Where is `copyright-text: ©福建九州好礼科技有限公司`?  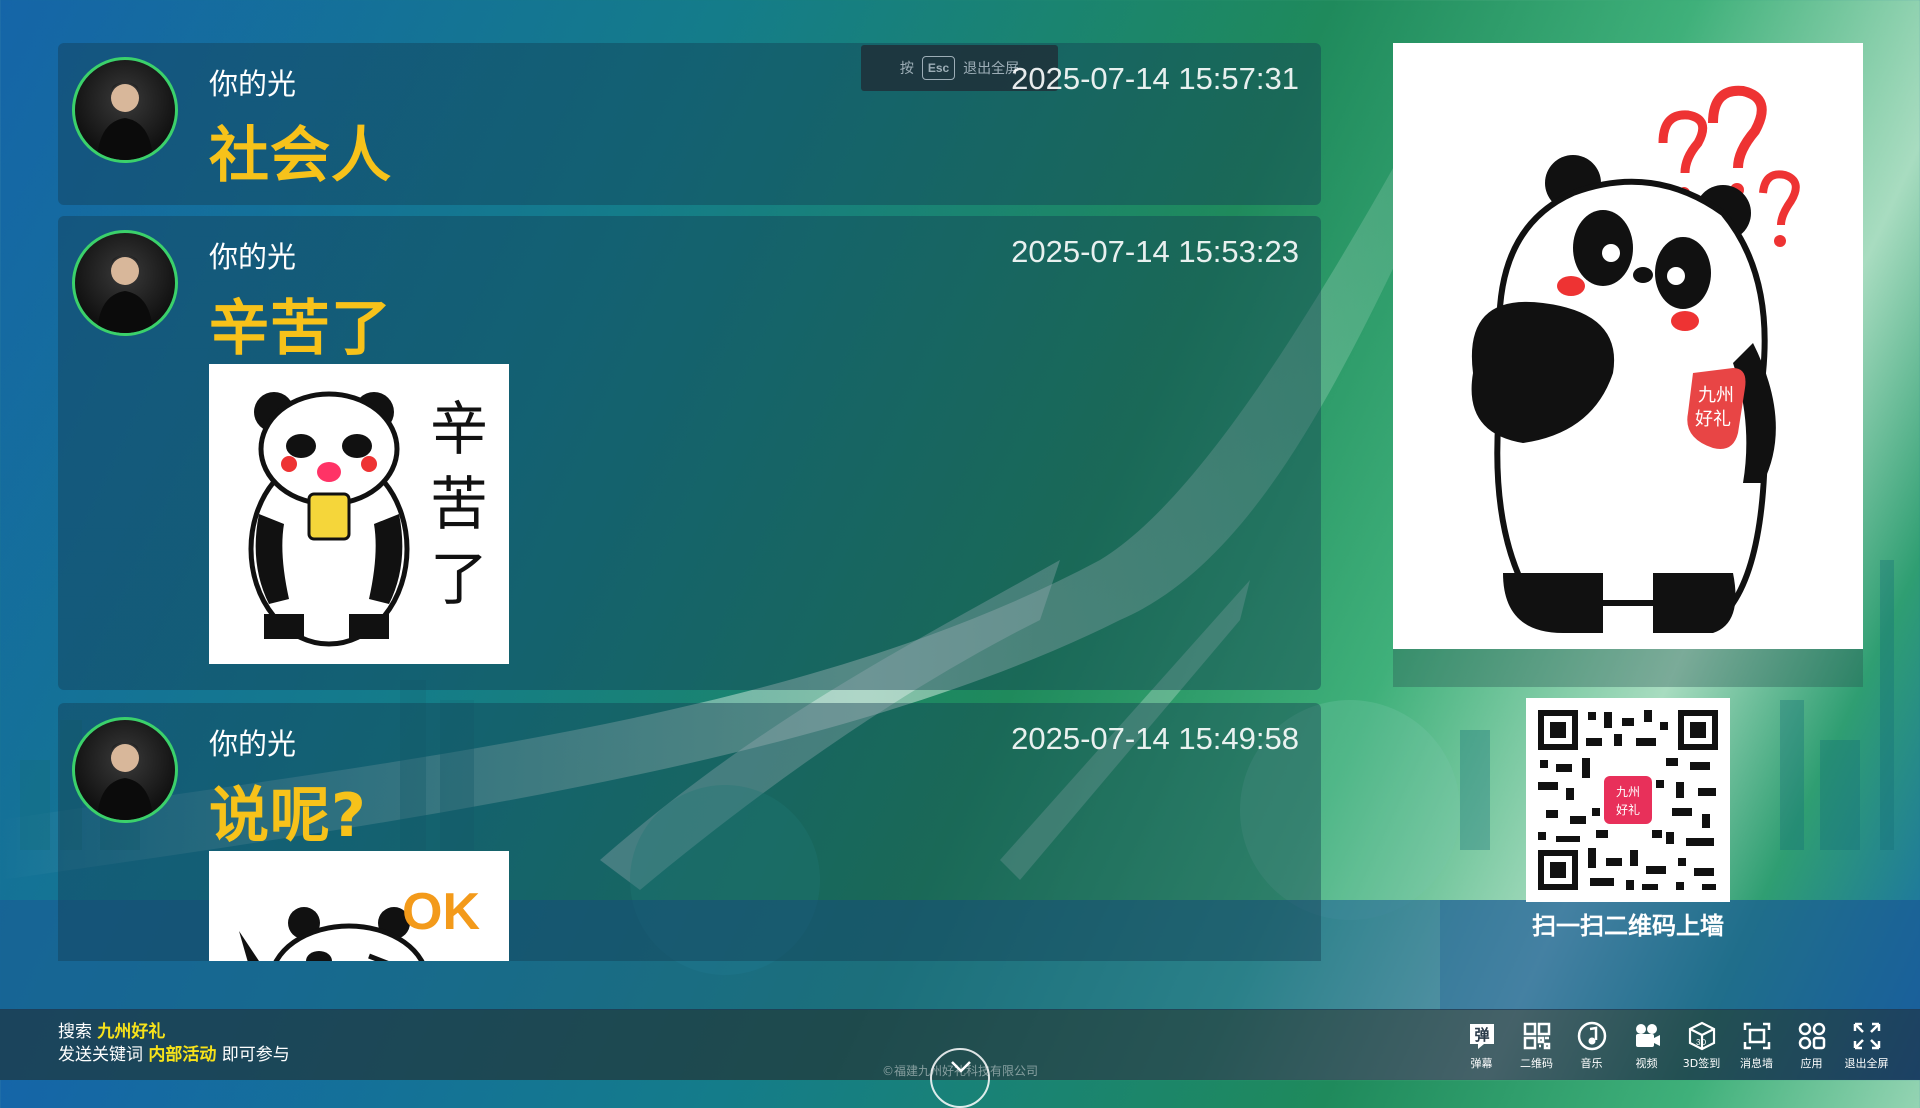 copyright-text: ©福建九州好礼科技有限公司 is located at coordinates (959, 1071).